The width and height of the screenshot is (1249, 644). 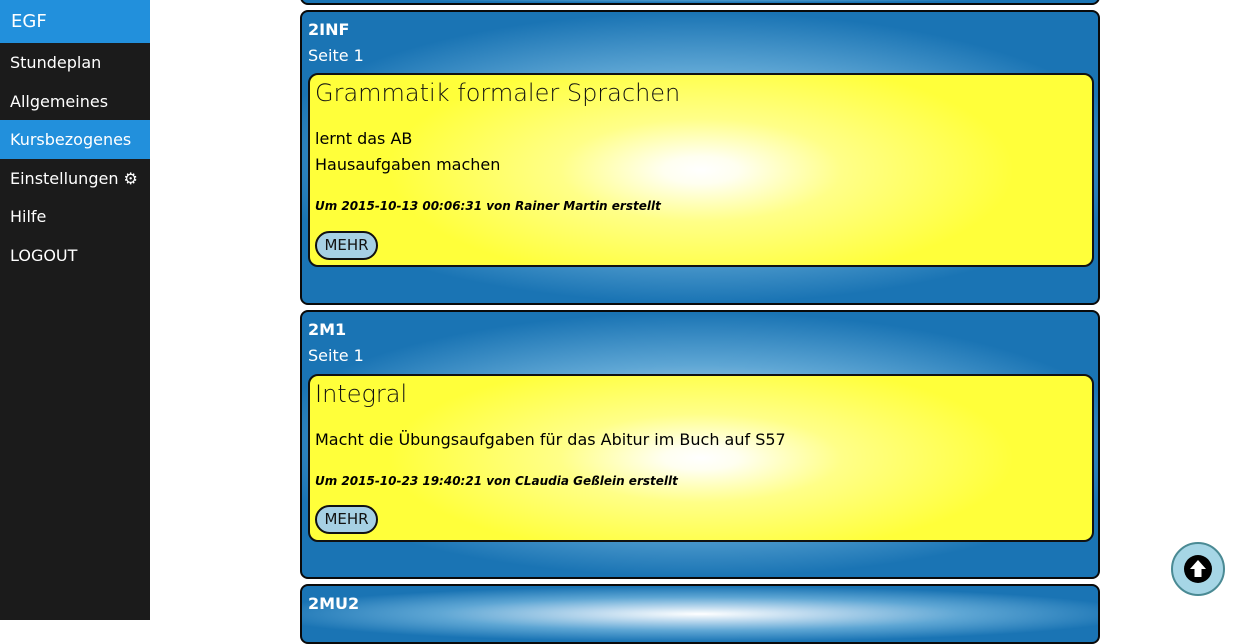 I want to click on course-card: 2MU2, so click(x=700, y=614).